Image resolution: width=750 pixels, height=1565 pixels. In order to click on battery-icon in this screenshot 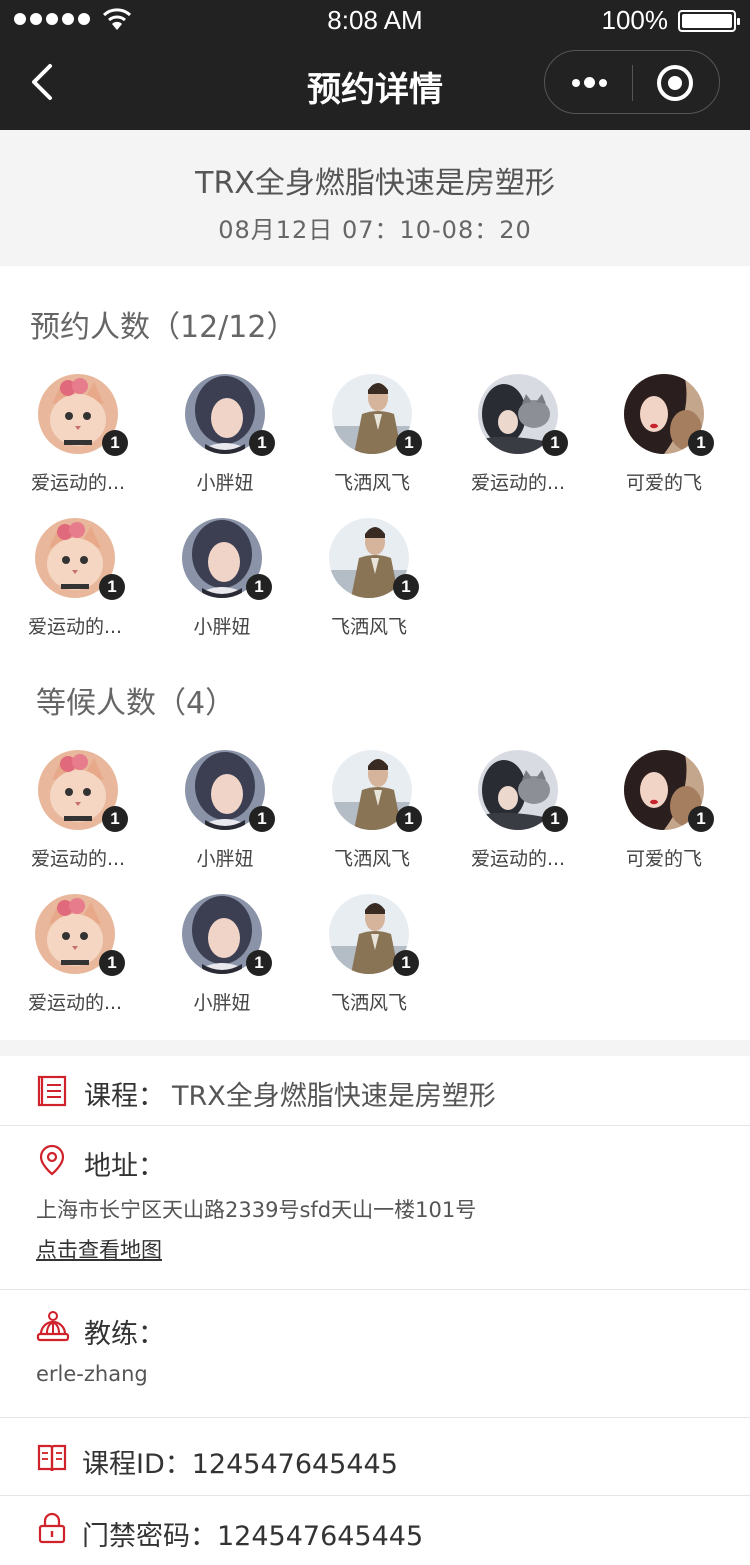, I will do `click(709, 21)`.